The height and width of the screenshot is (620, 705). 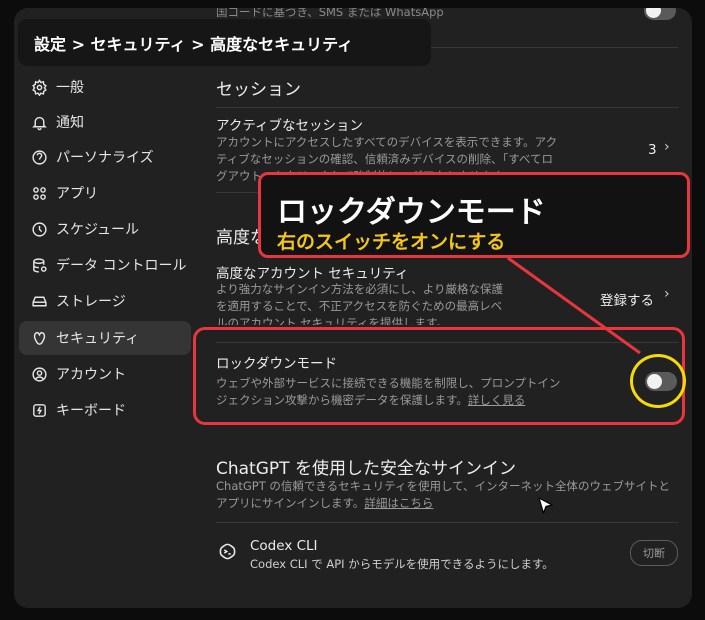 What do you see at coordinates (391, 242) in the screenshot?
I see `callout-subtitle: 右のスイッチをオンにする` at bounding box center [391, 242].